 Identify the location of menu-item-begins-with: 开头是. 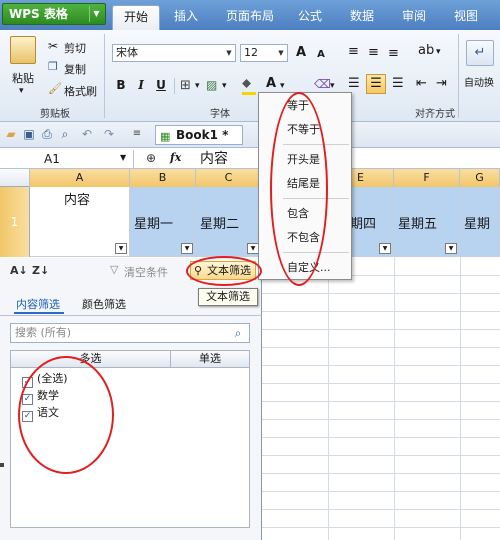
(305, 160).